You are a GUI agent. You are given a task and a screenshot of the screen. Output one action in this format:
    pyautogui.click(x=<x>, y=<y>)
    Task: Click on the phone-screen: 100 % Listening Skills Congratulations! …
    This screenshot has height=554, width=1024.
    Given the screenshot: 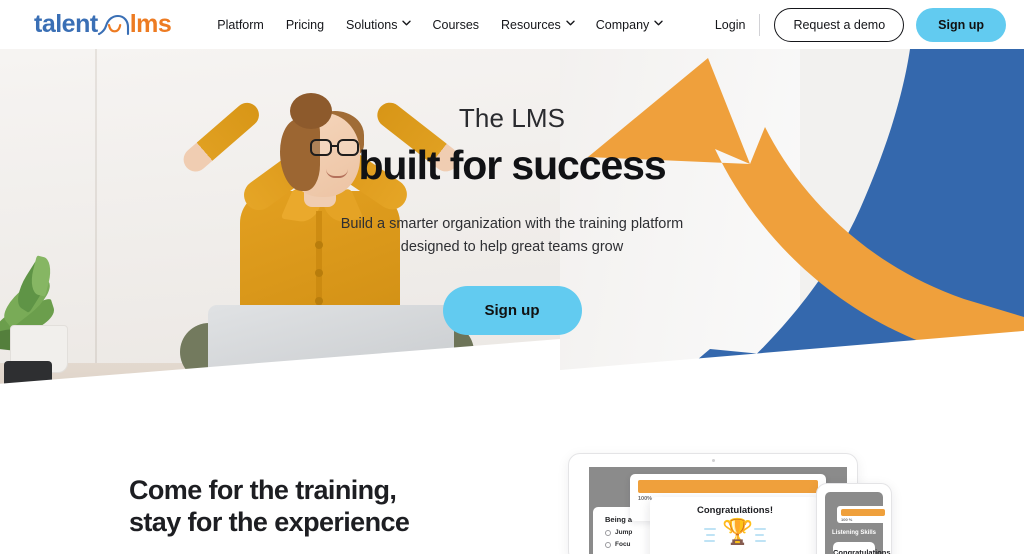 What is the action you would take?
    pyautogui.click(x=858, y=523)
    